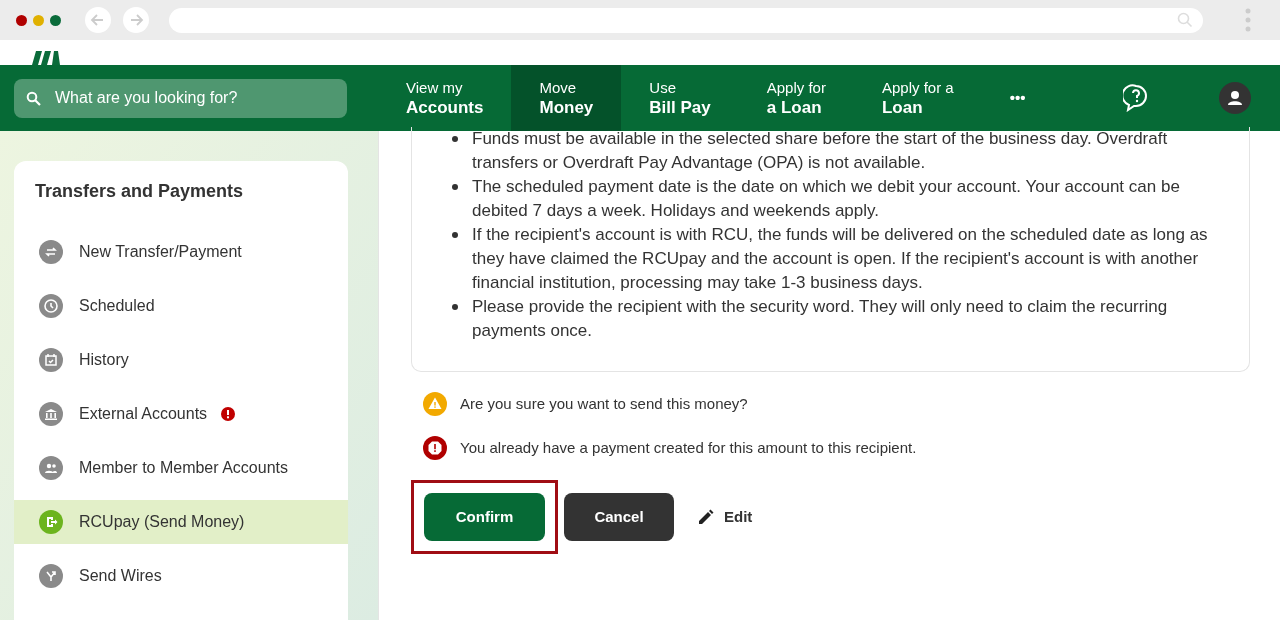 This screenshot has height=620, width=1280. Describe the element at coordinates (104, 360) in the screenshot. I see `sidebar-label: History` at that location.